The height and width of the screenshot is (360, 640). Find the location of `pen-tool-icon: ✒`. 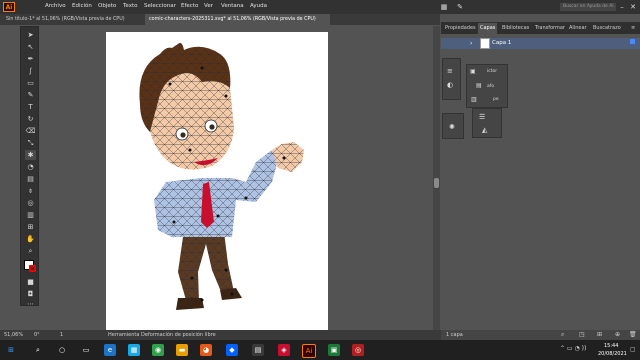

pen-tool-icon: ✒ is located at coordinates (30, 59).